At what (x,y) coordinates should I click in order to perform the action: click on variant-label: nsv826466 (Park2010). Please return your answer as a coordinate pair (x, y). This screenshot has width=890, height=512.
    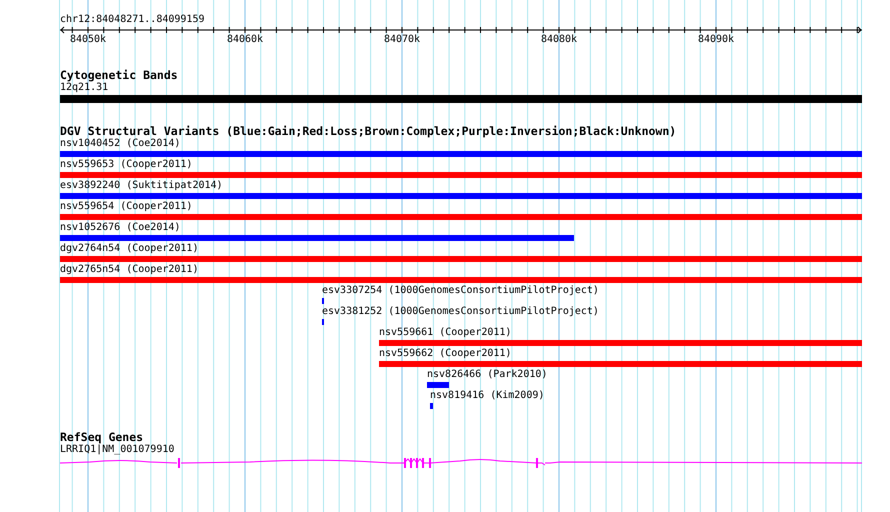
    Looking at the image, I should click on (487, 375).